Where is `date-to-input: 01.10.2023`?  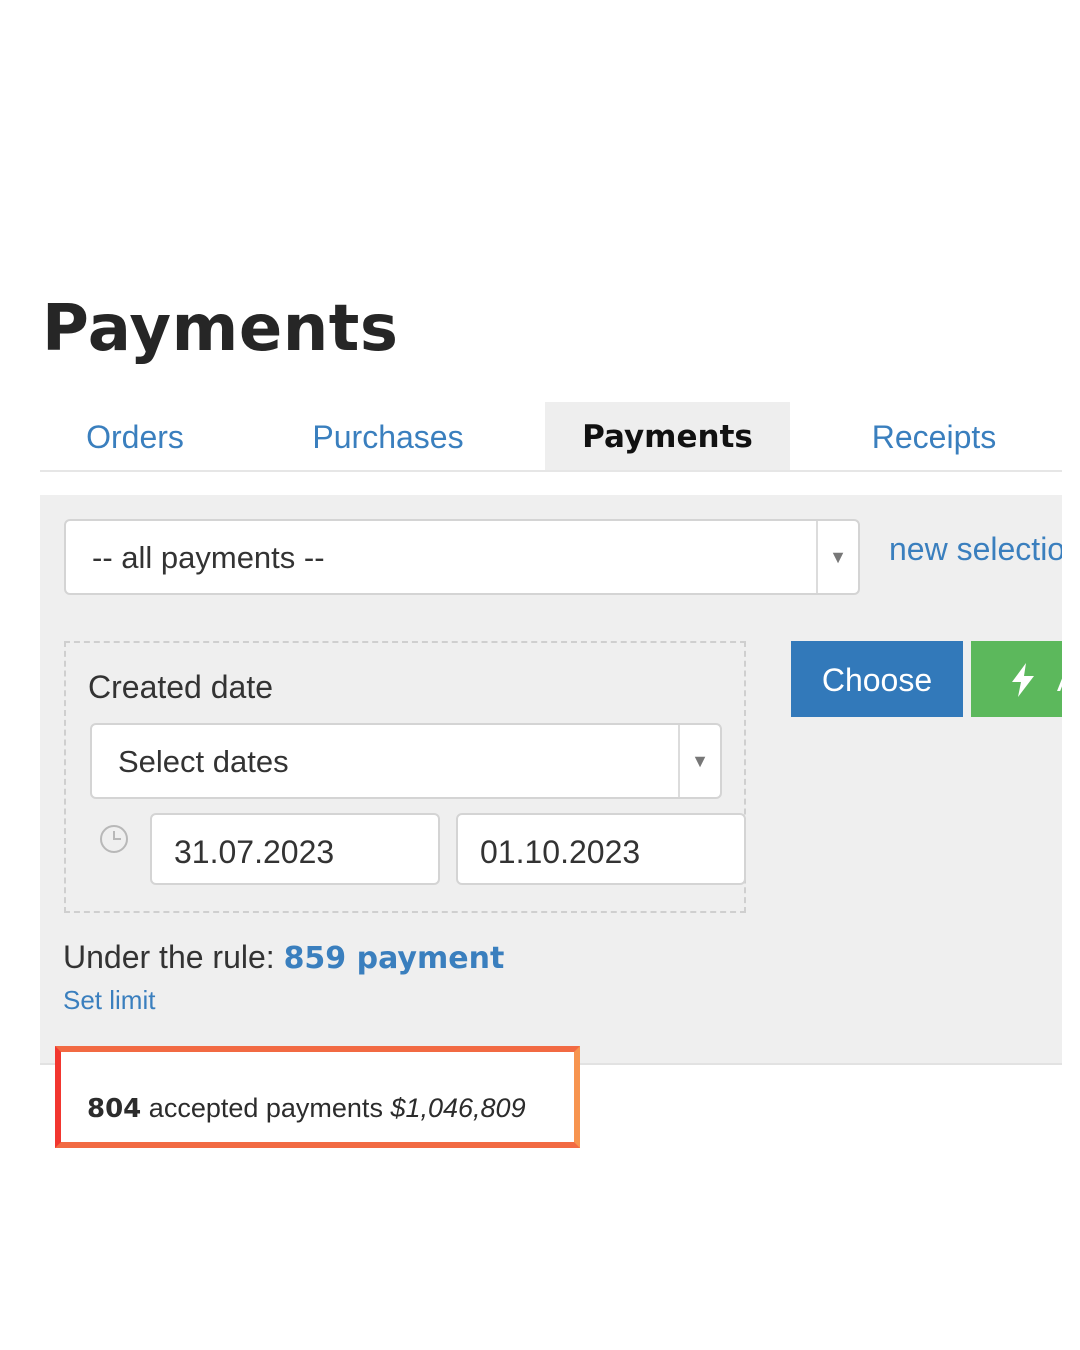 date-to-input: 01.10.2023 is located at coordinates (601, 849).